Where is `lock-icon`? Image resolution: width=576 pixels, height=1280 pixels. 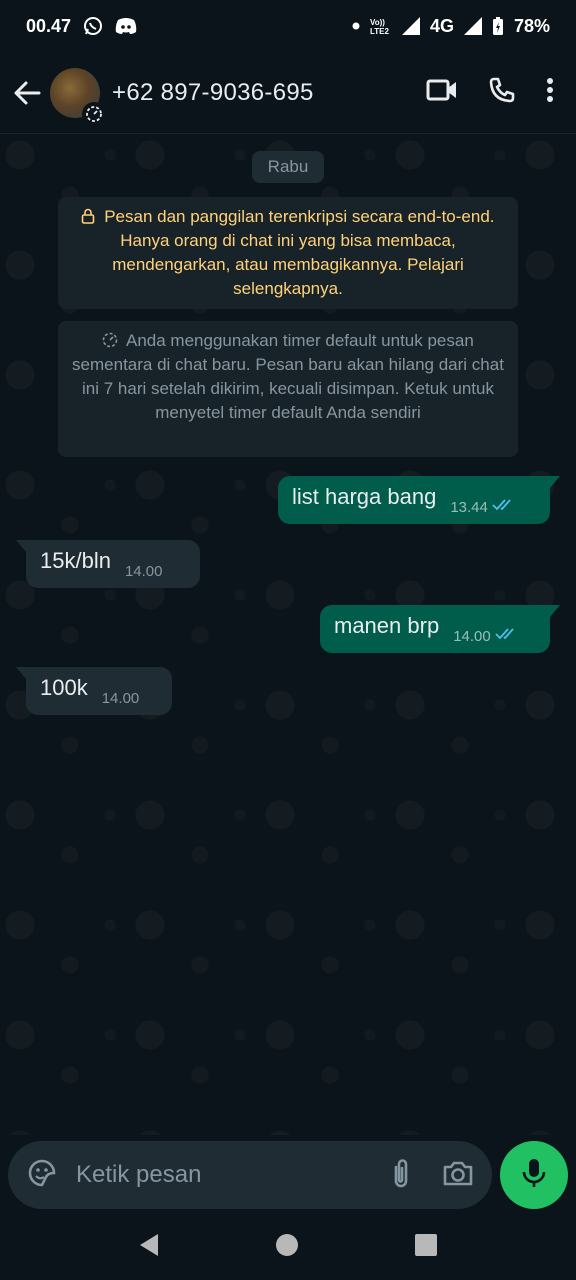
lock-icon is located at coordinates (92, 216).